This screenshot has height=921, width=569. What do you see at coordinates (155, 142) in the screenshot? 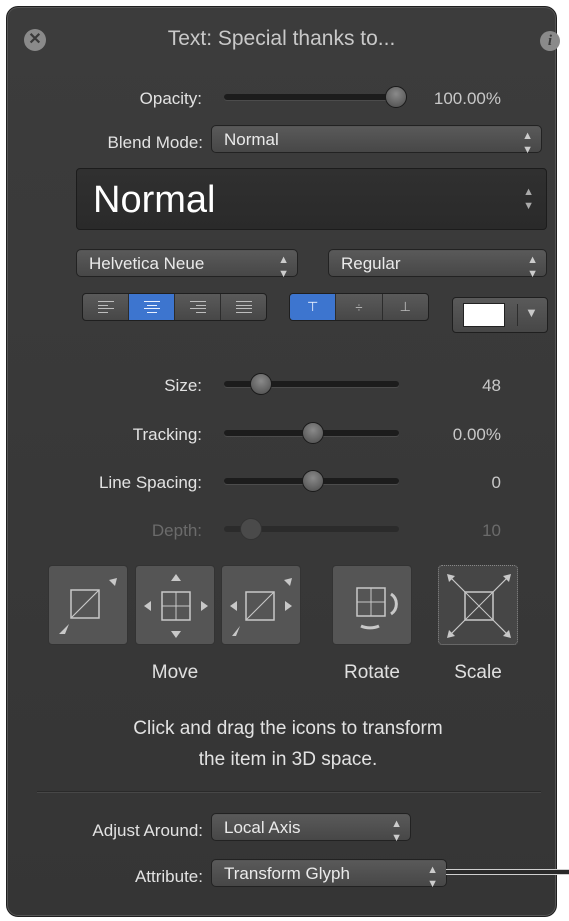
I see `blend-mode-label: Blend Mode:` at bounding box center [155, 142].